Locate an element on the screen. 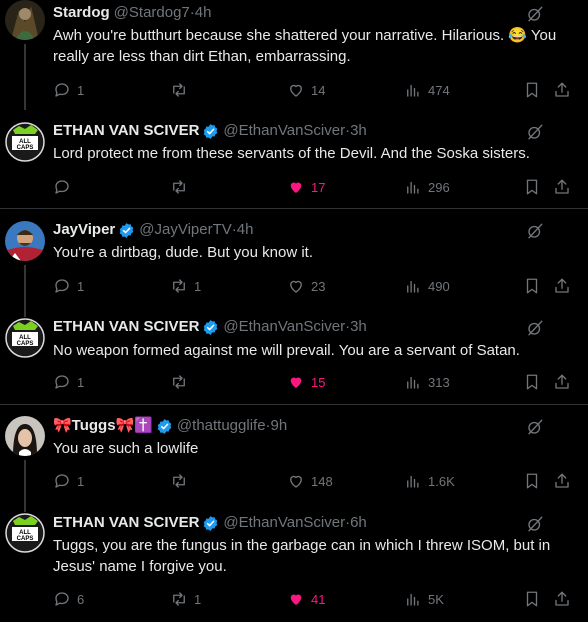  svg-text: CAPS is located at coordinates (25, 539).